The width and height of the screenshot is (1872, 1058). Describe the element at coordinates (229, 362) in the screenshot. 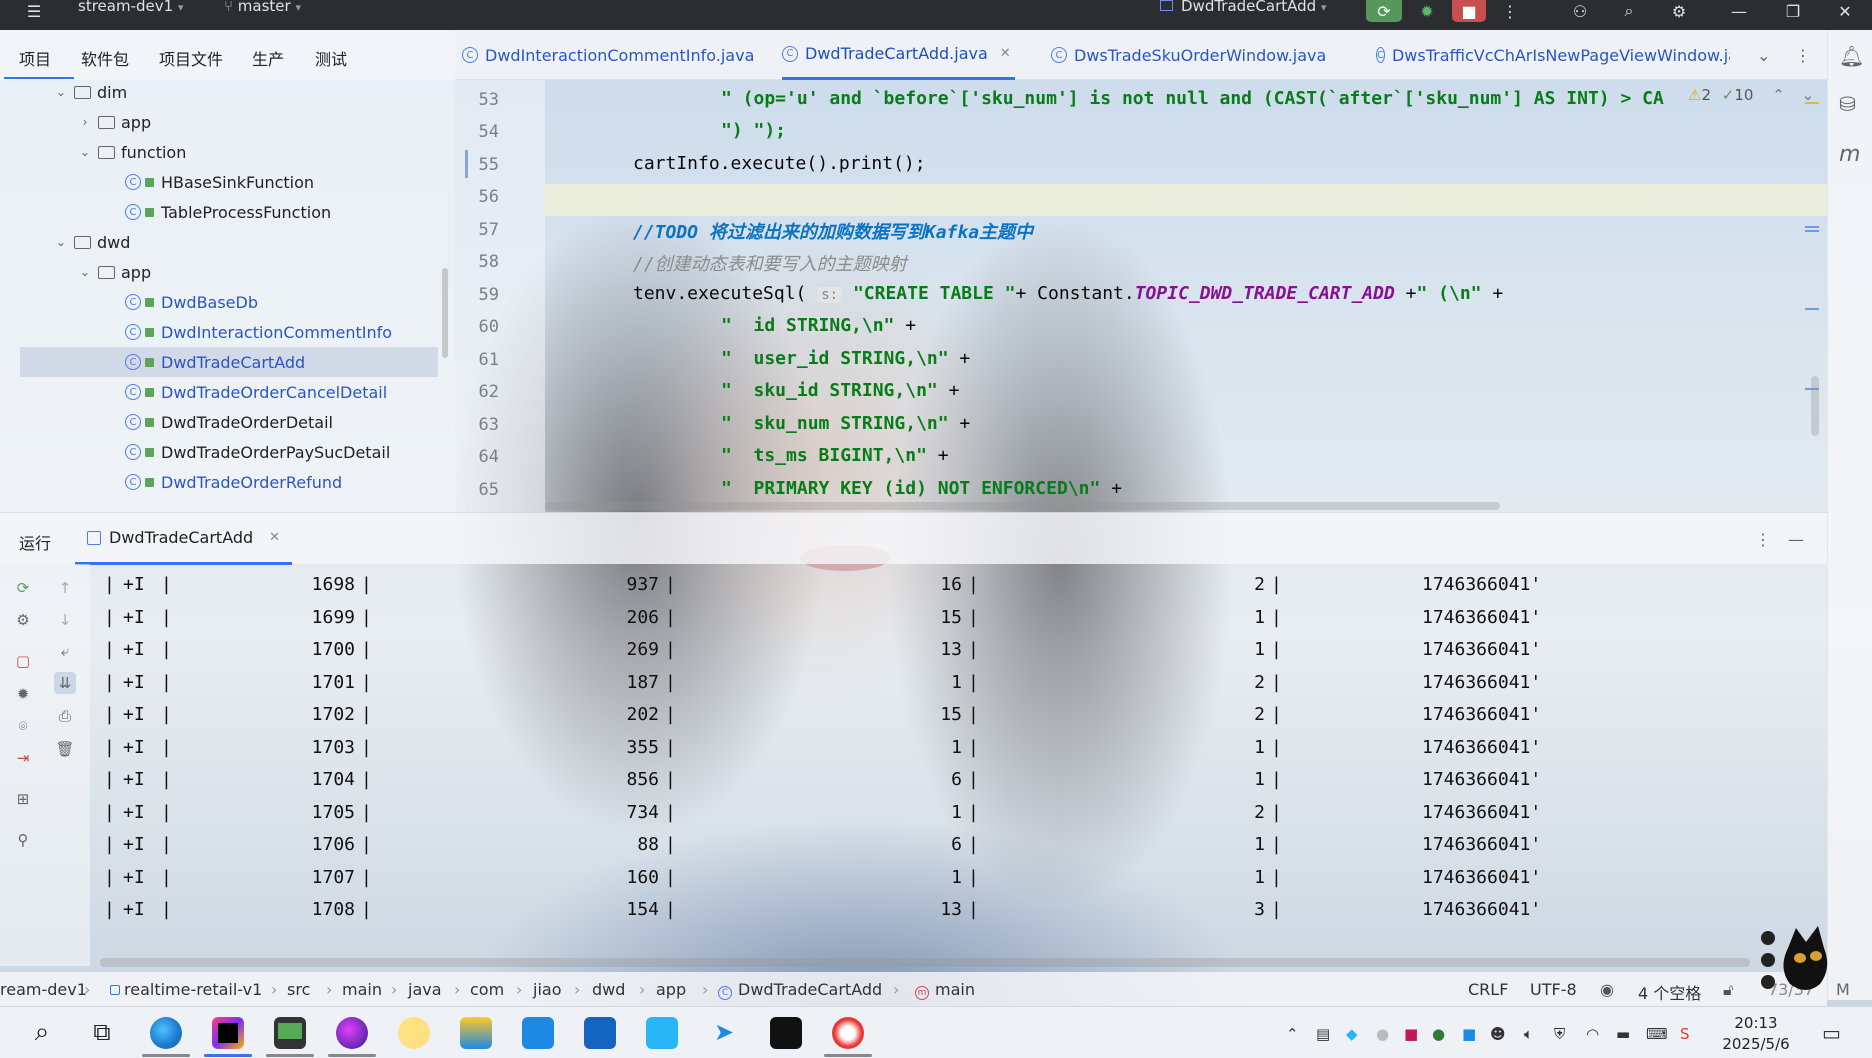

I see `tree-item-dwd-trade-cart-add: C DwdTradeCartAdd` at that location.